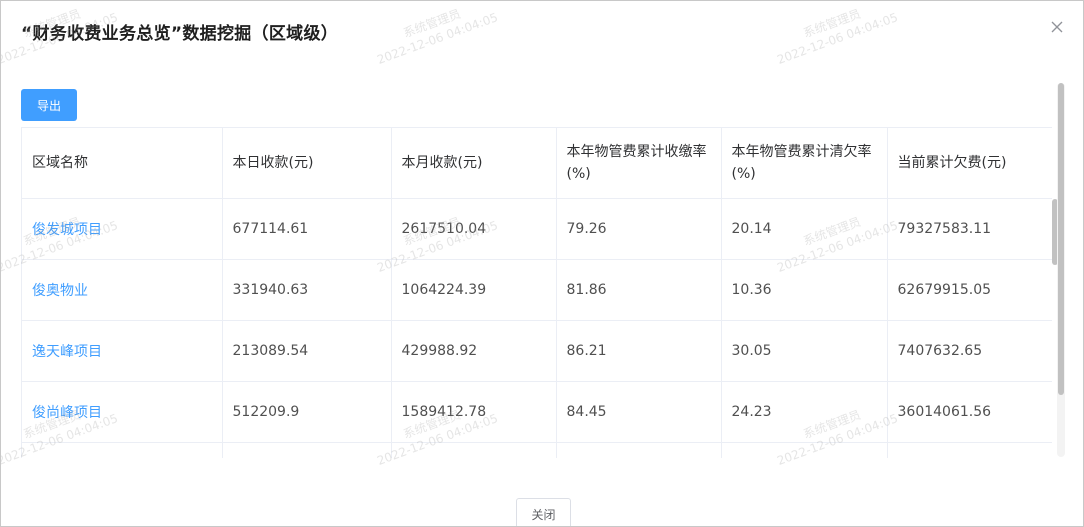 The height and width of the screenshot is (527, 1084). What do you see at coordinates (543, 512) in the screenshot?
I see `close-button: 关闭` at bounding box center [543, 512].